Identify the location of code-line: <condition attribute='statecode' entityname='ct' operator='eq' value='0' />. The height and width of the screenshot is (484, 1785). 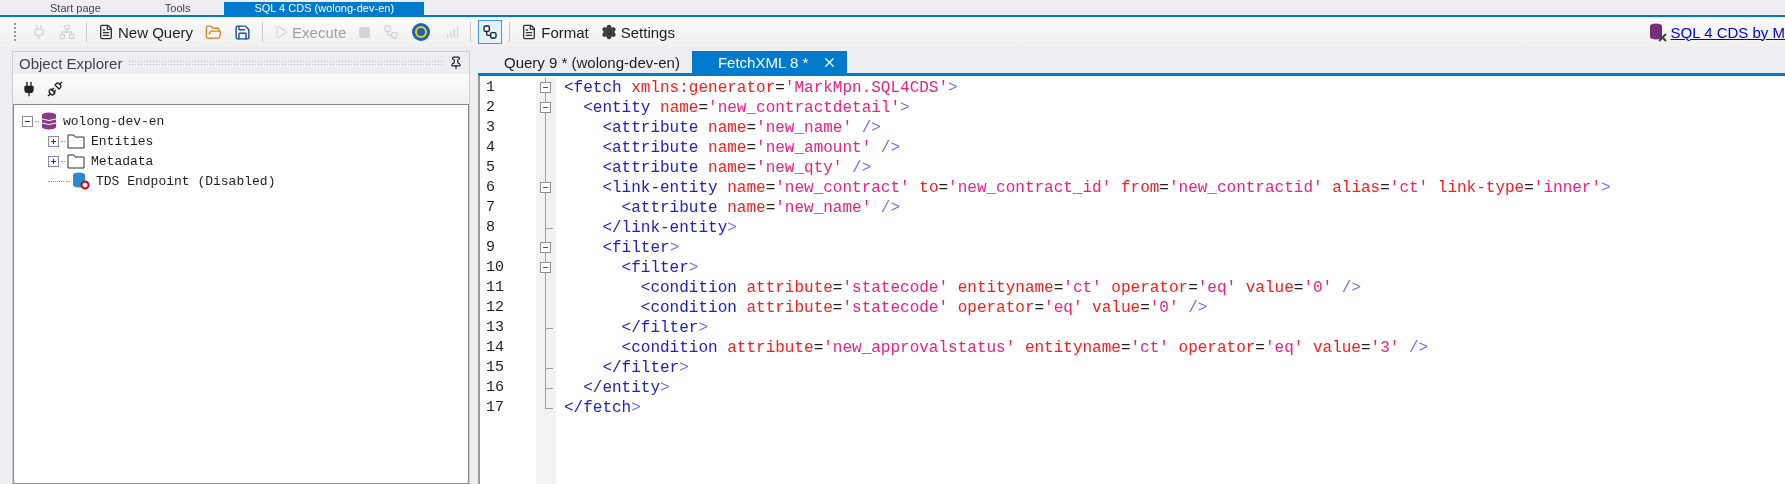
(1000, 288).